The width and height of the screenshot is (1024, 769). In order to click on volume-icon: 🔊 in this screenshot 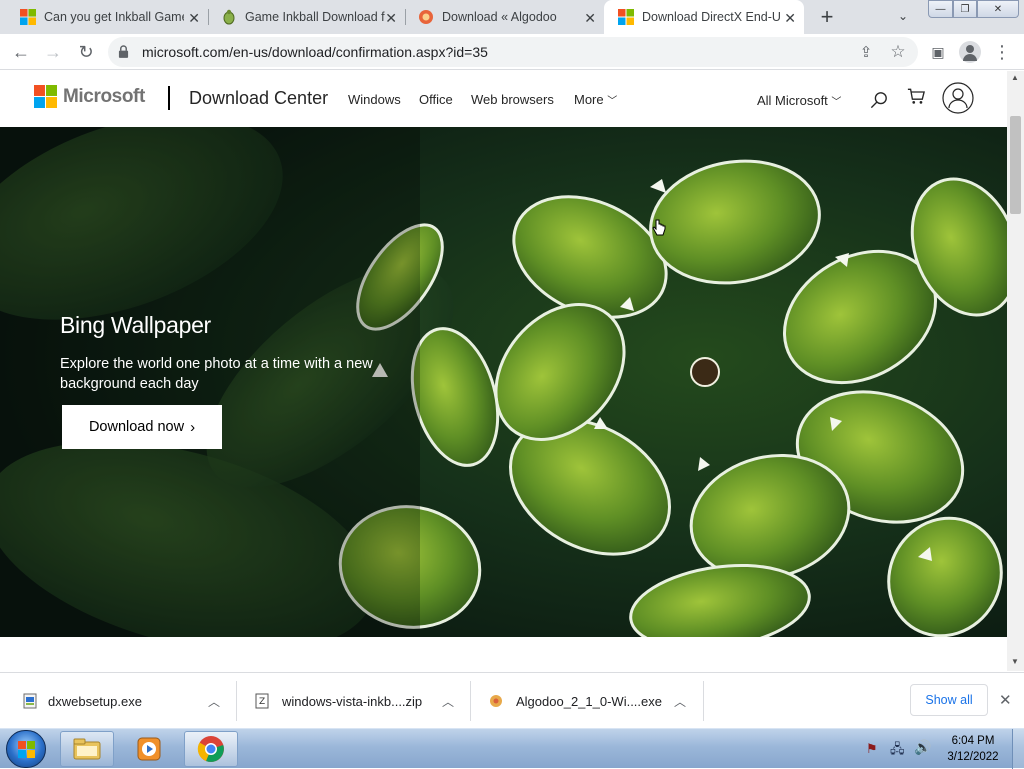, I will do `click(922, 747)`.